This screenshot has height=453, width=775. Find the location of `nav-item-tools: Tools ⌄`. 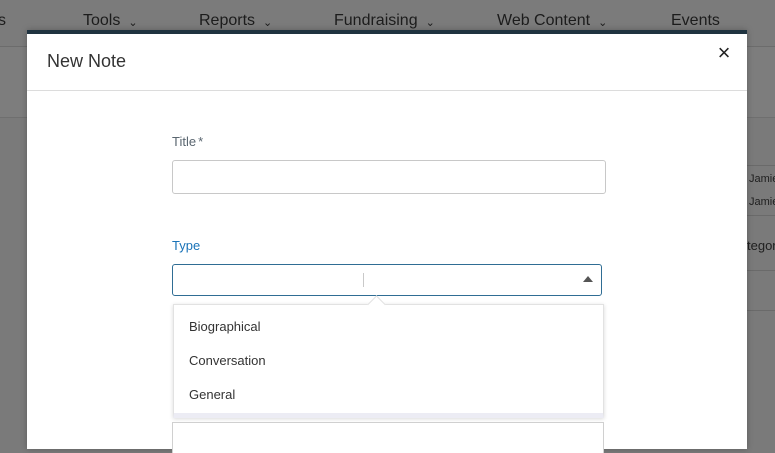

nav-item-tools: Tools ⌄ is located at coordinates (110, 21).